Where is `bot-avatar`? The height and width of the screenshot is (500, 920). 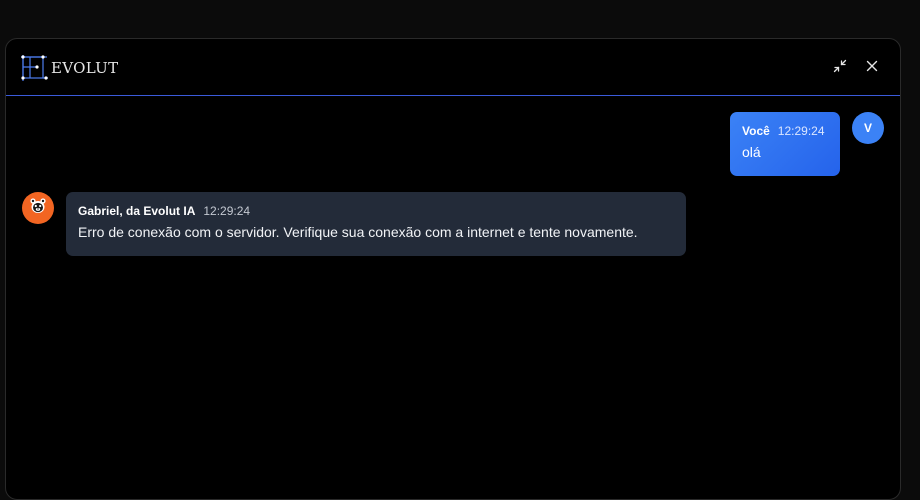
bot-avatar is located at coordinates (38, 208).